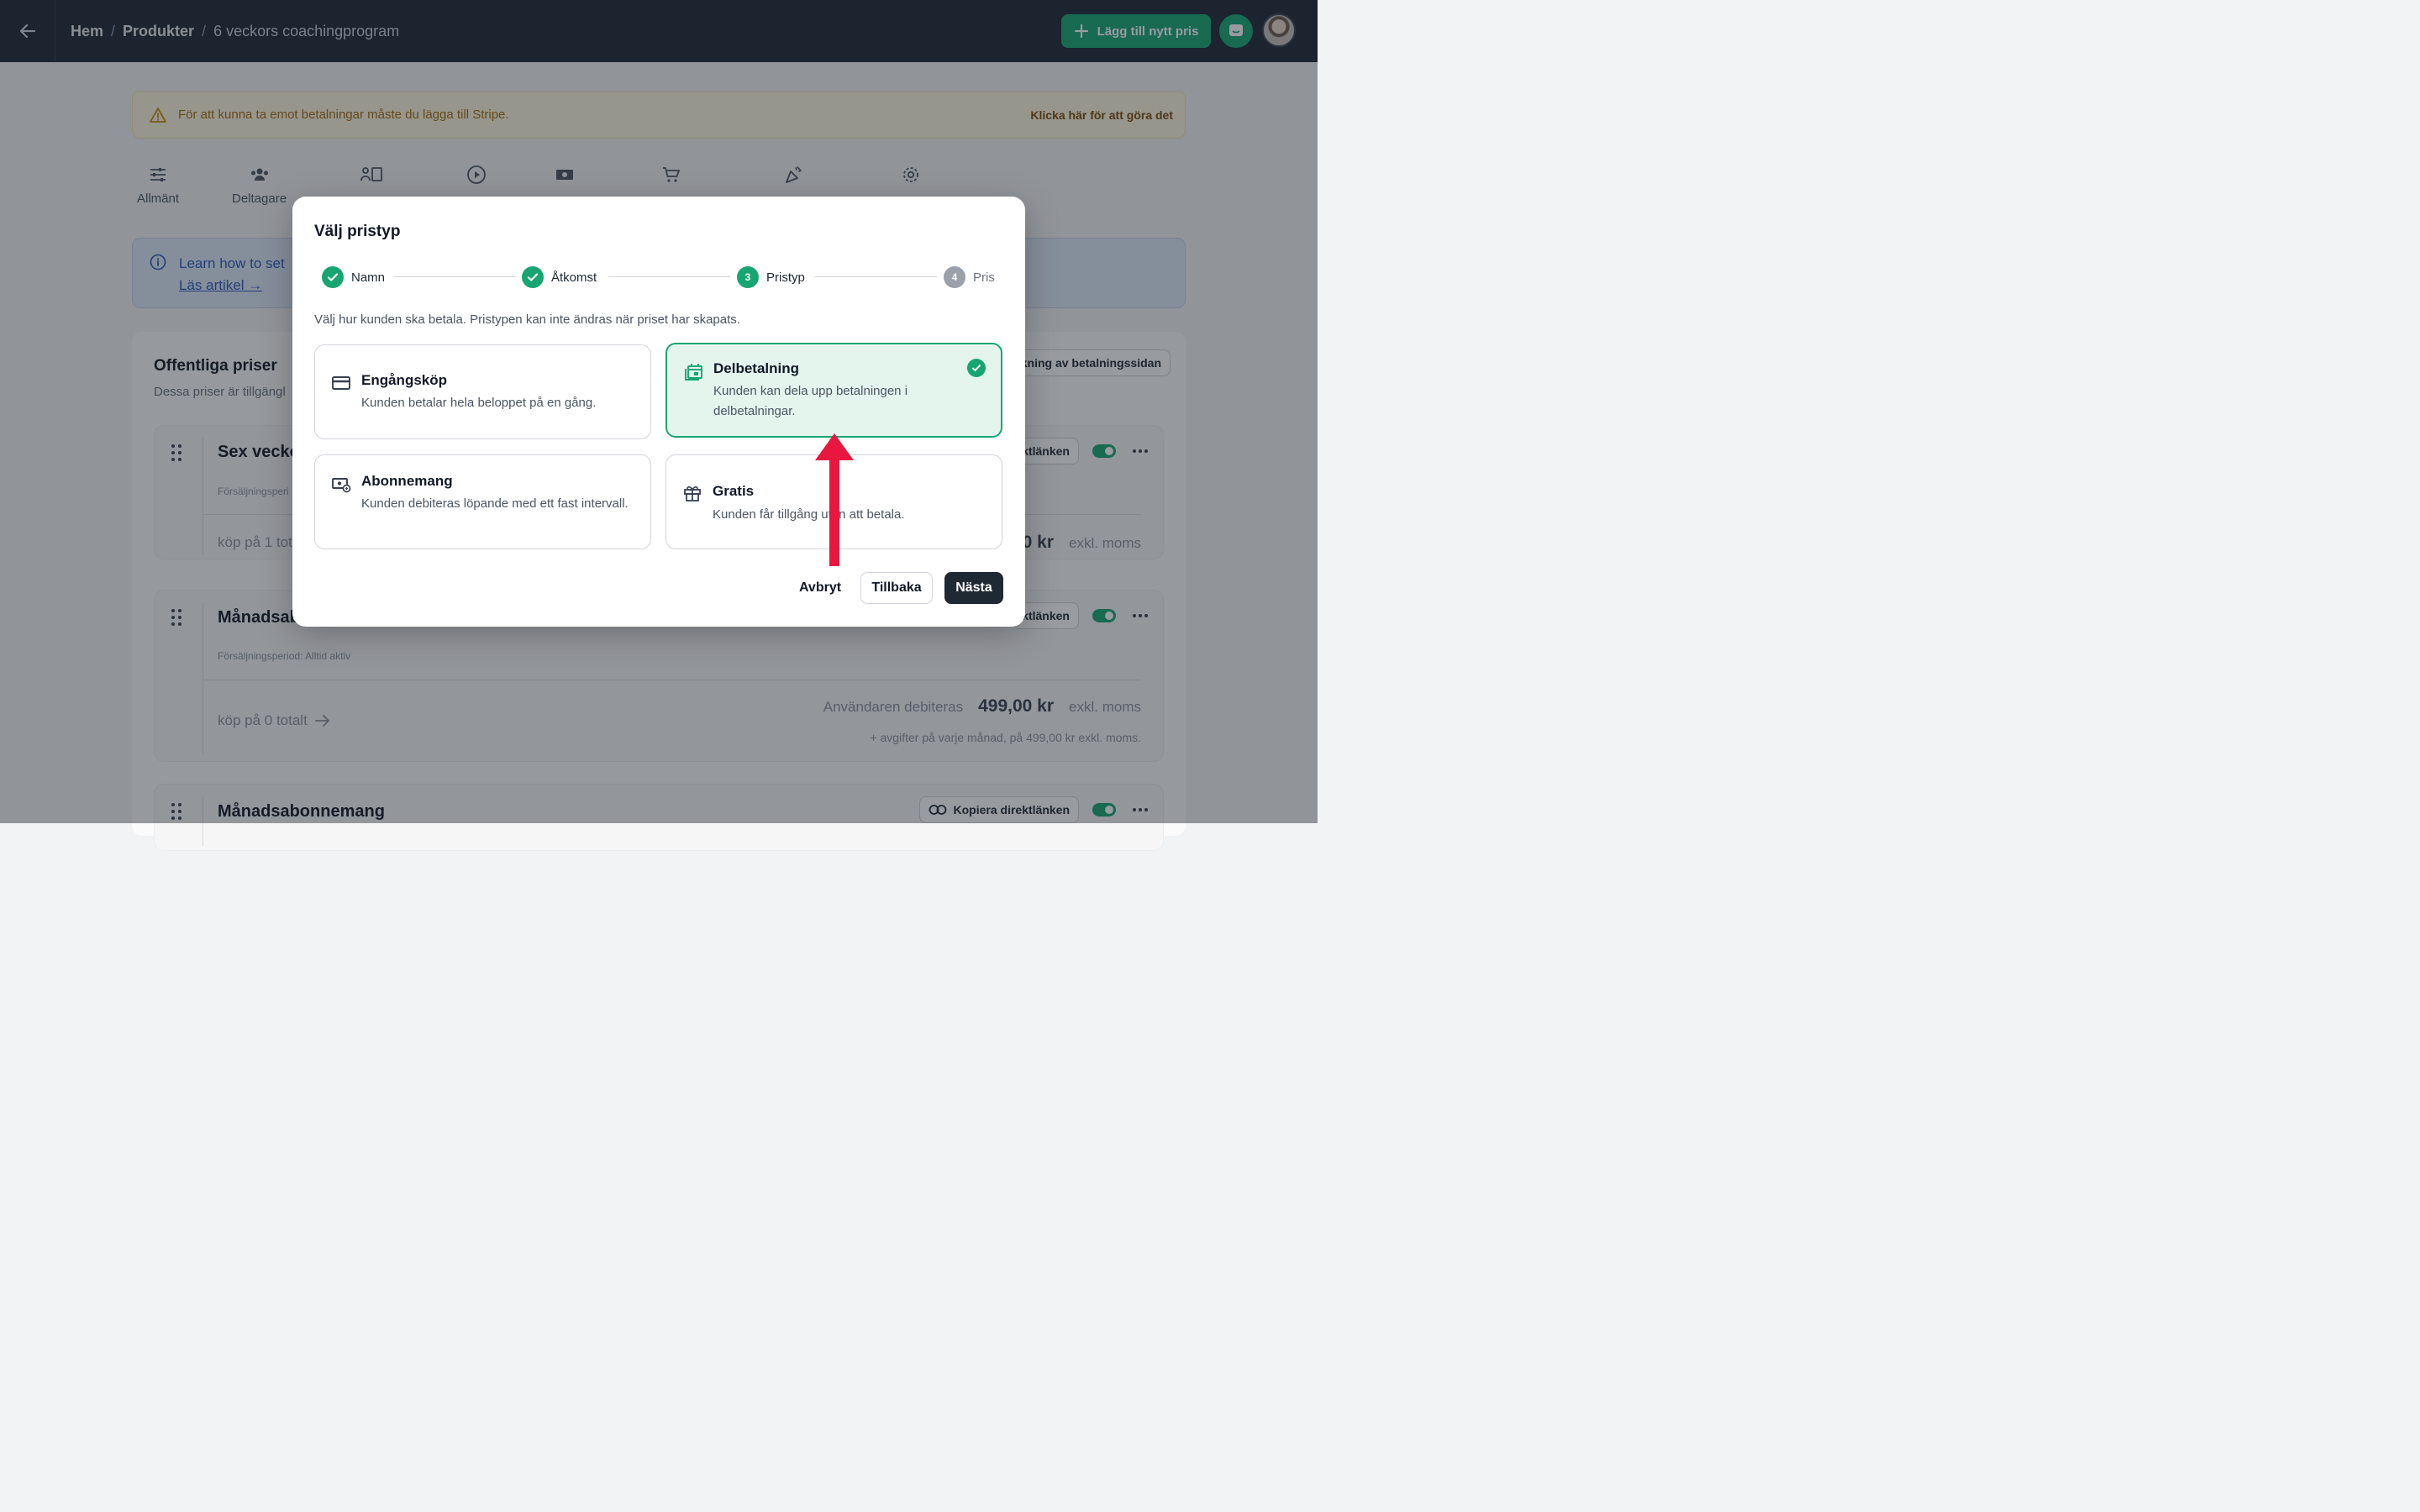  I want to click on step-access: Åtkomst, so click(559, 277).